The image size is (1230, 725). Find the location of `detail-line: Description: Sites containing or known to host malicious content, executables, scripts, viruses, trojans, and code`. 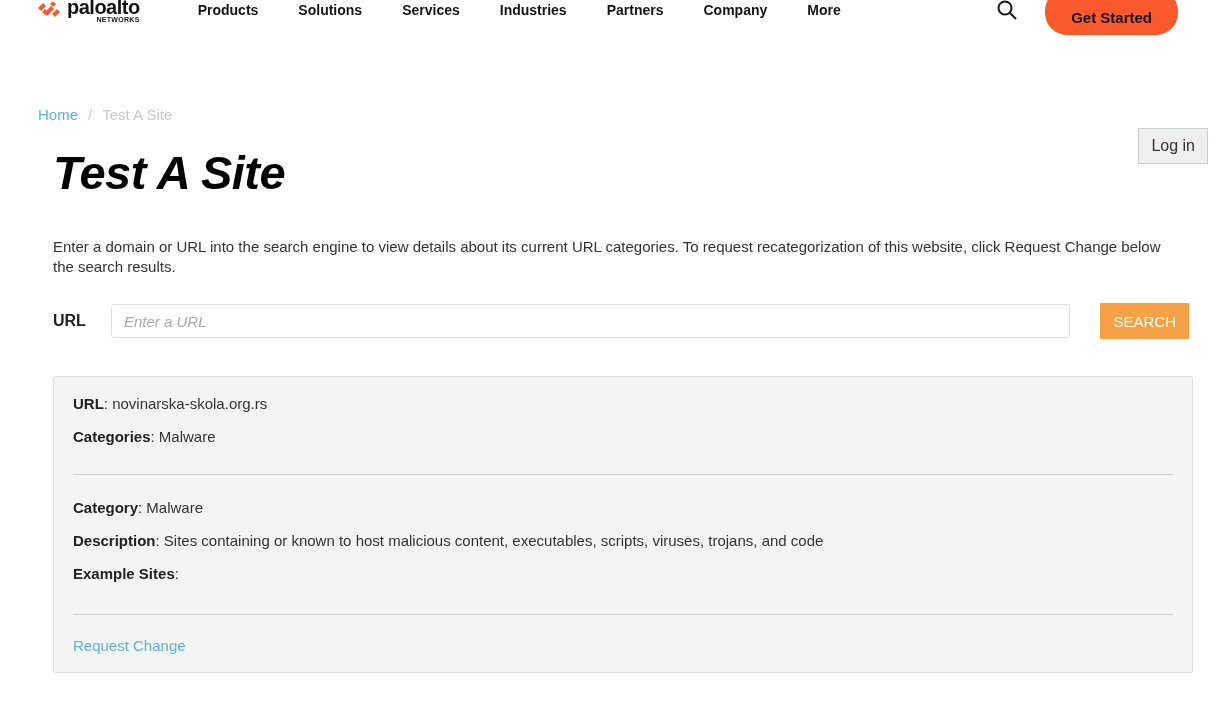

detail-line: Description: Sites containing or known to host malicious content, executables, scripts, viruses, trojans, and code is located at coordinates (449, 541).